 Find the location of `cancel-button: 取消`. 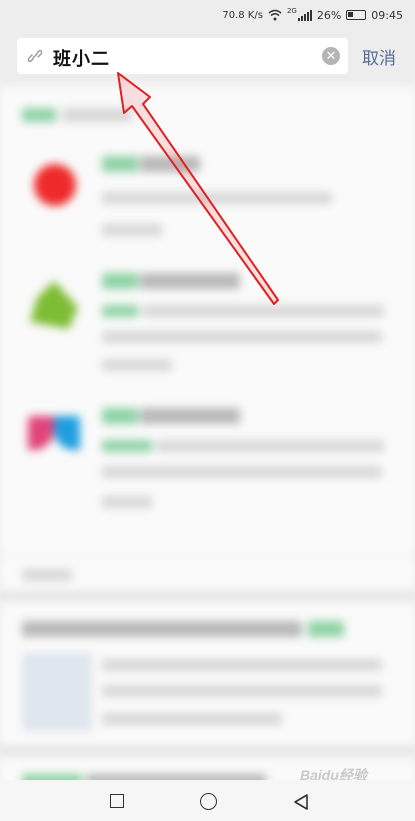

cancel-button: 取消 is located at coordinates (379, 56).